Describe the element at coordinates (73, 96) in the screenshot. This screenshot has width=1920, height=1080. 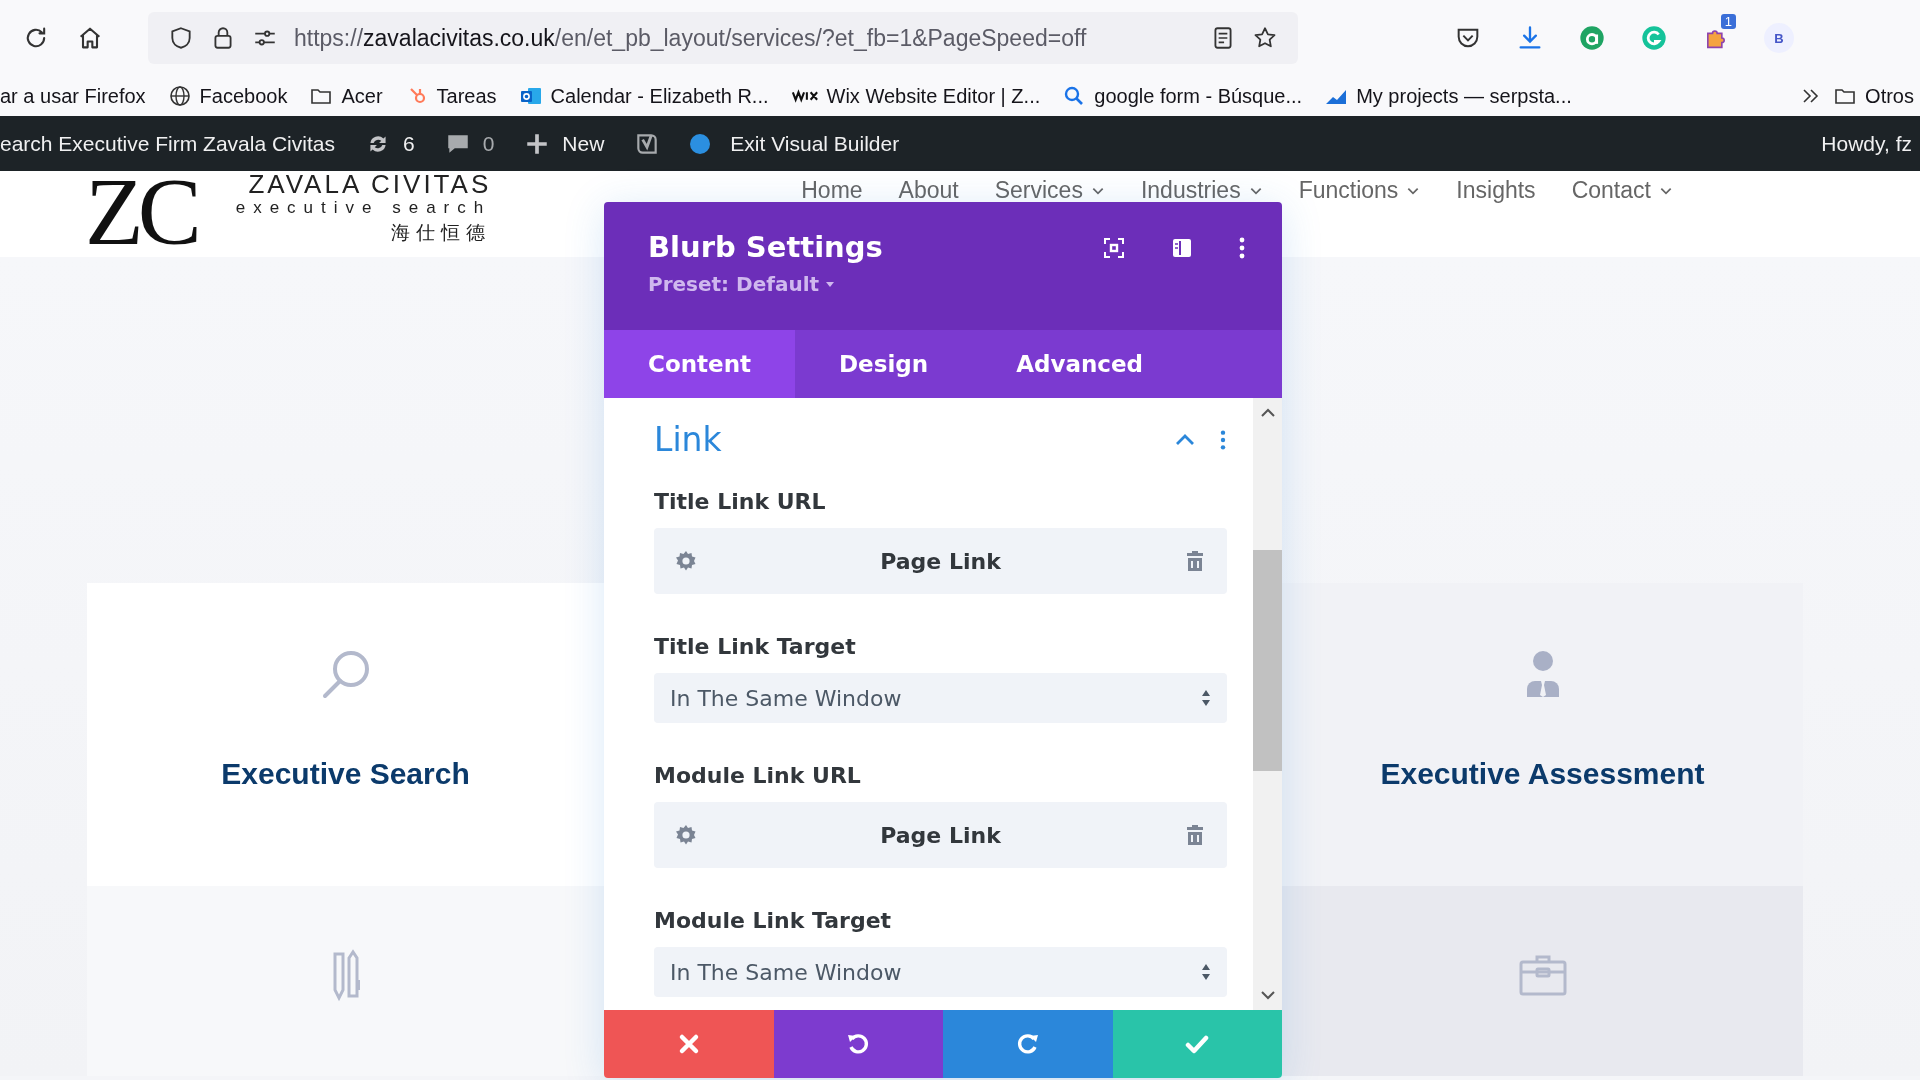
I see `bookmark-link: ar a usar Firefox` at that location.